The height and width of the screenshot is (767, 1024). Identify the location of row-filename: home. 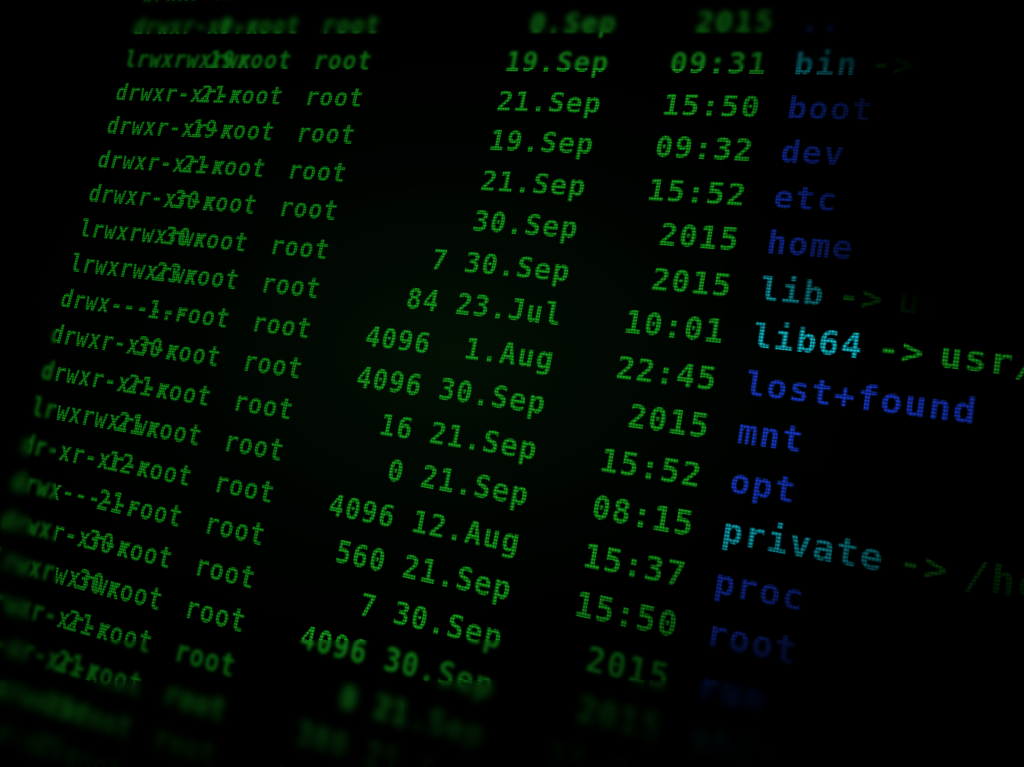
(810, 245).